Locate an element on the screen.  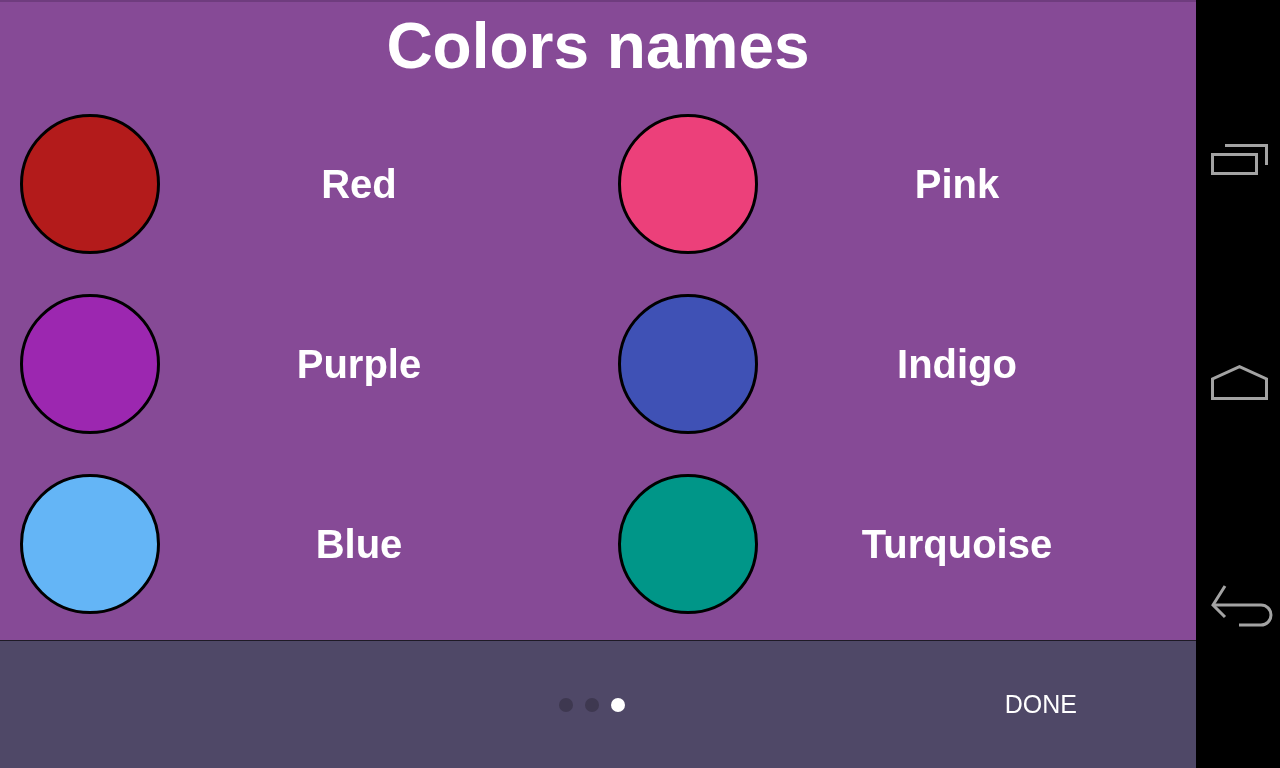
color-name: Red is located at coordinates (359, 184).